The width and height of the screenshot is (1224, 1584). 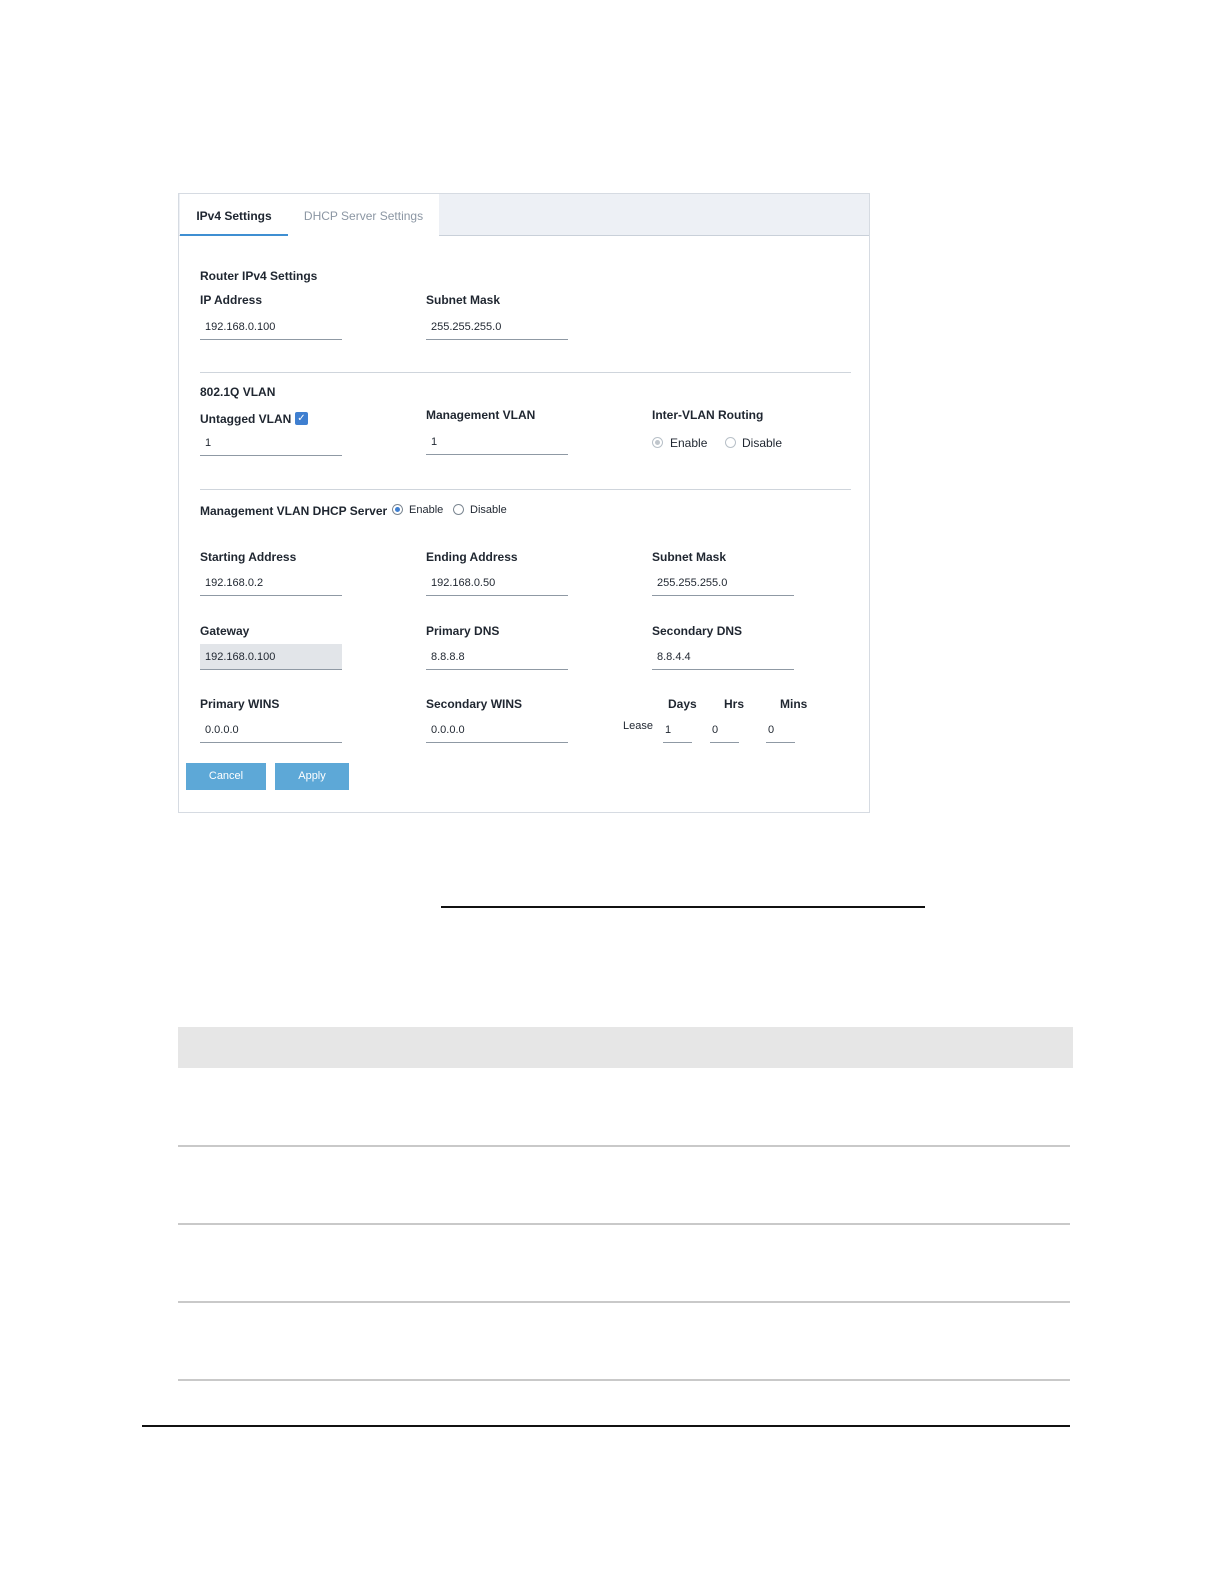 What do you see at coordinates (363, 215) in the screenshot?
I see `tab-dhcp-server-settings: DHCP Server Settings` at bounding box center [363, 215].